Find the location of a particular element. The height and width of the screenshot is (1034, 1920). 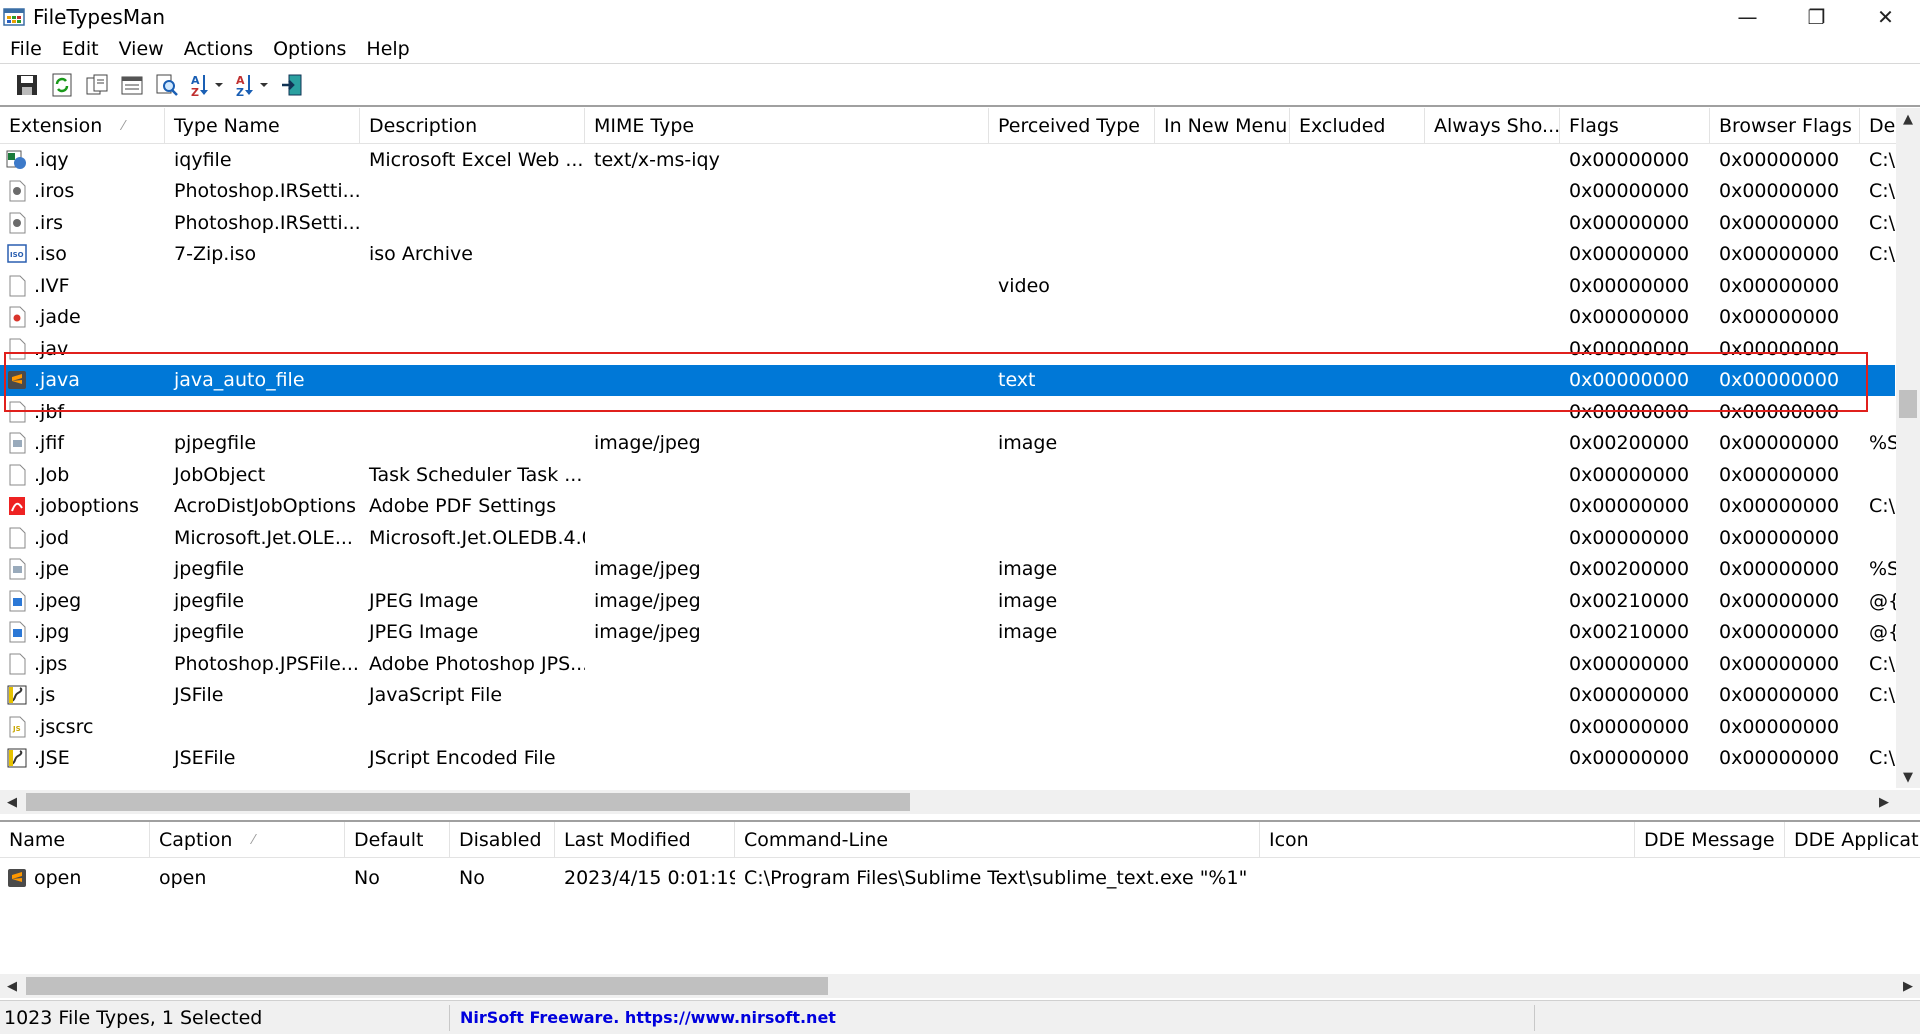

refresh-button is located at coordinates (62, 85).